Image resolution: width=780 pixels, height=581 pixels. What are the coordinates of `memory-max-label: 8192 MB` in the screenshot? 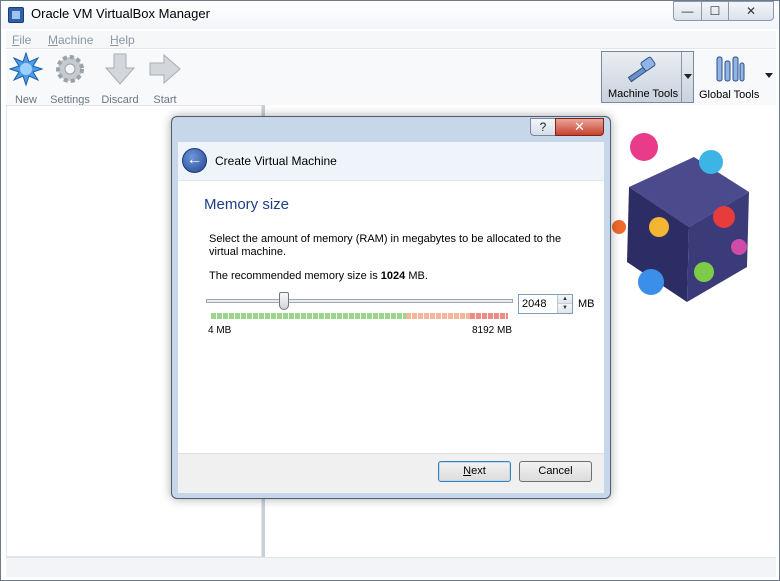 It's located at (492, 330).